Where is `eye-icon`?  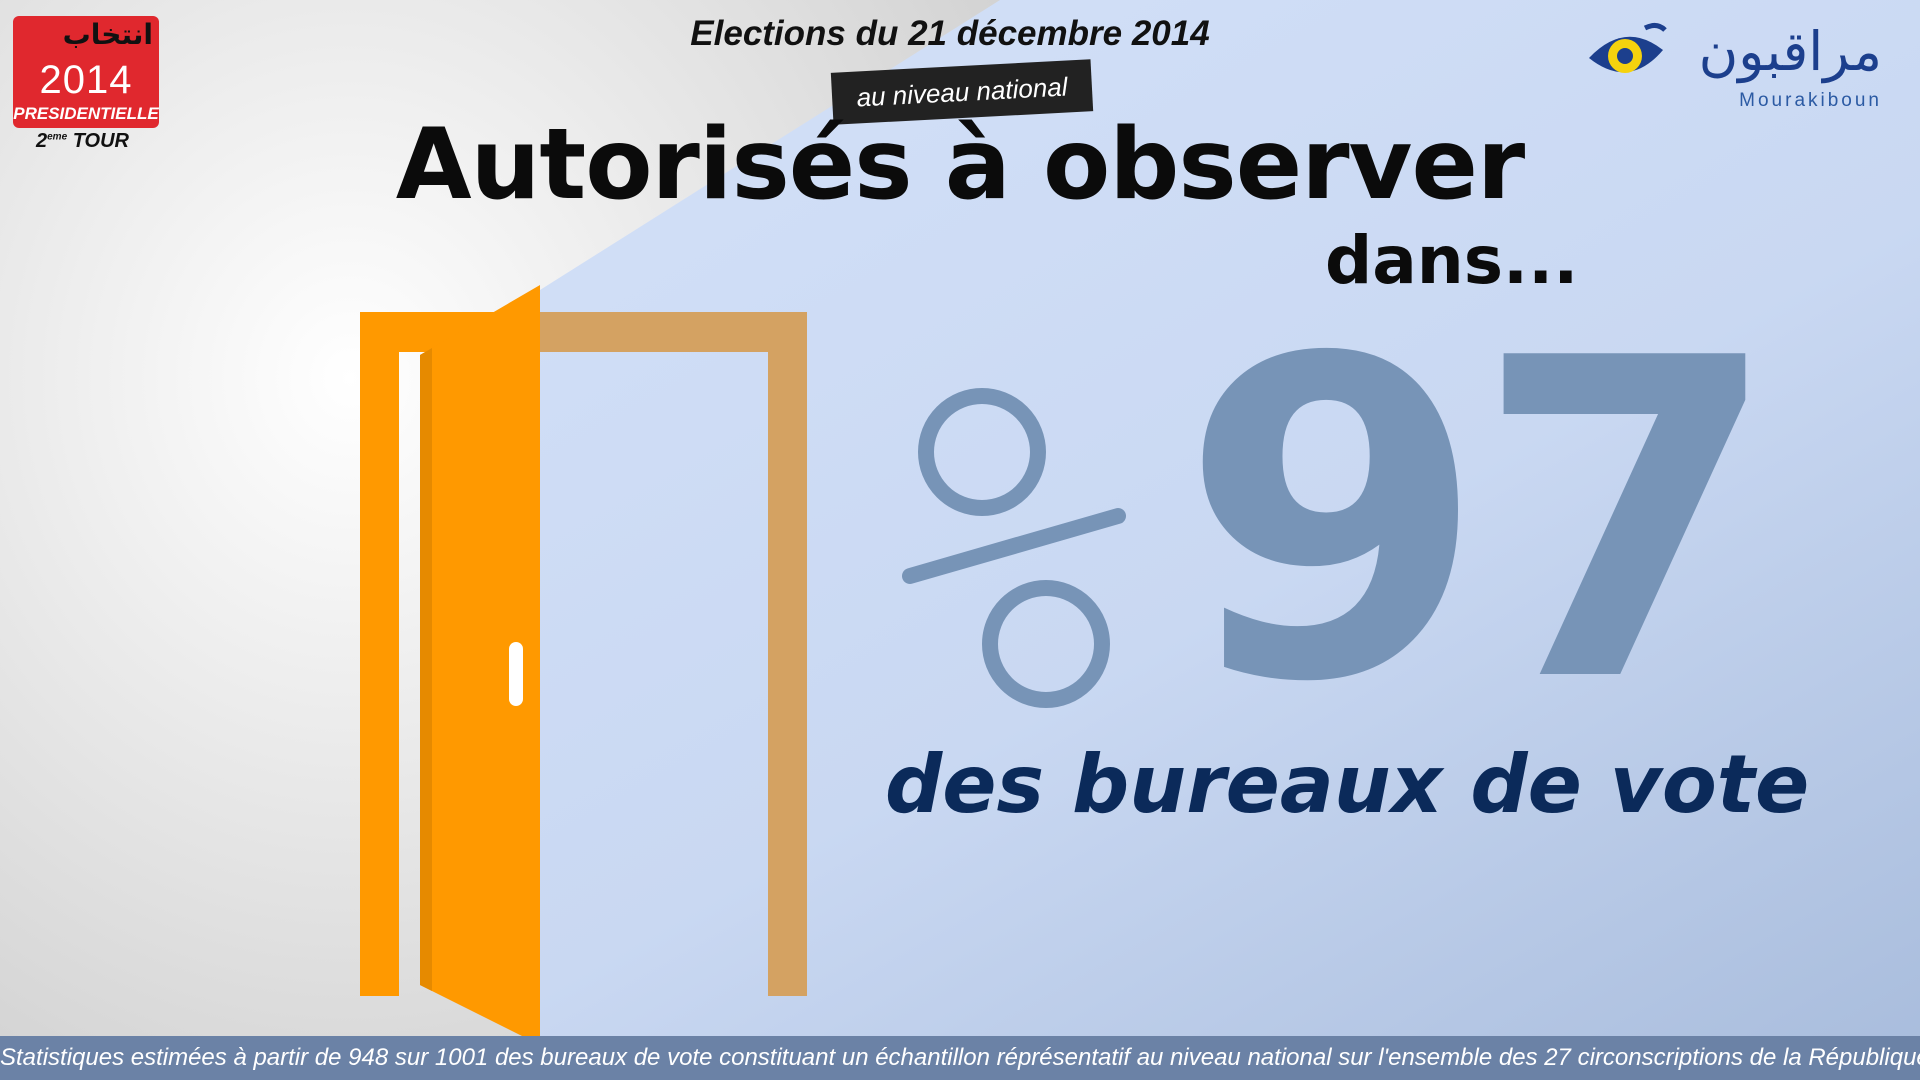 eye-icon is located at coordinates (1628, 47).